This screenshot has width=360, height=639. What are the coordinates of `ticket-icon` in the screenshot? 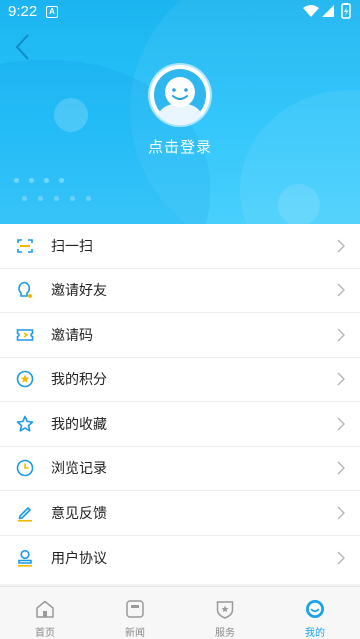 It's located at (25, 334).